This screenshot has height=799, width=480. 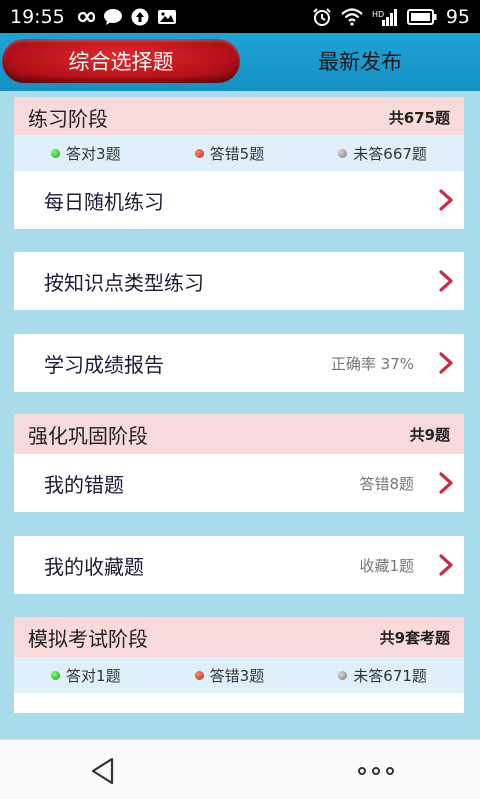 What do you see at coordinates (86, 675) in the screenshot?
I see `stat-correct: 答对1题` at bounding box center [86, 675].